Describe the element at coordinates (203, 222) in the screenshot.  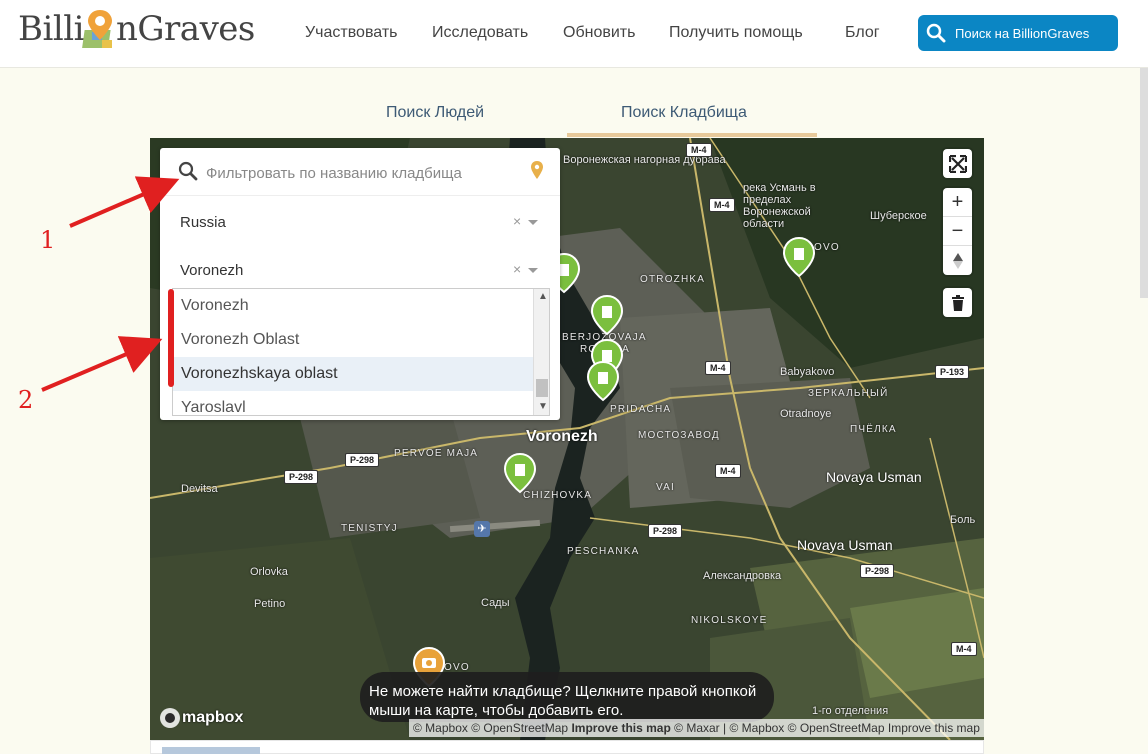
I see `country-select-value: Russia` at that location.